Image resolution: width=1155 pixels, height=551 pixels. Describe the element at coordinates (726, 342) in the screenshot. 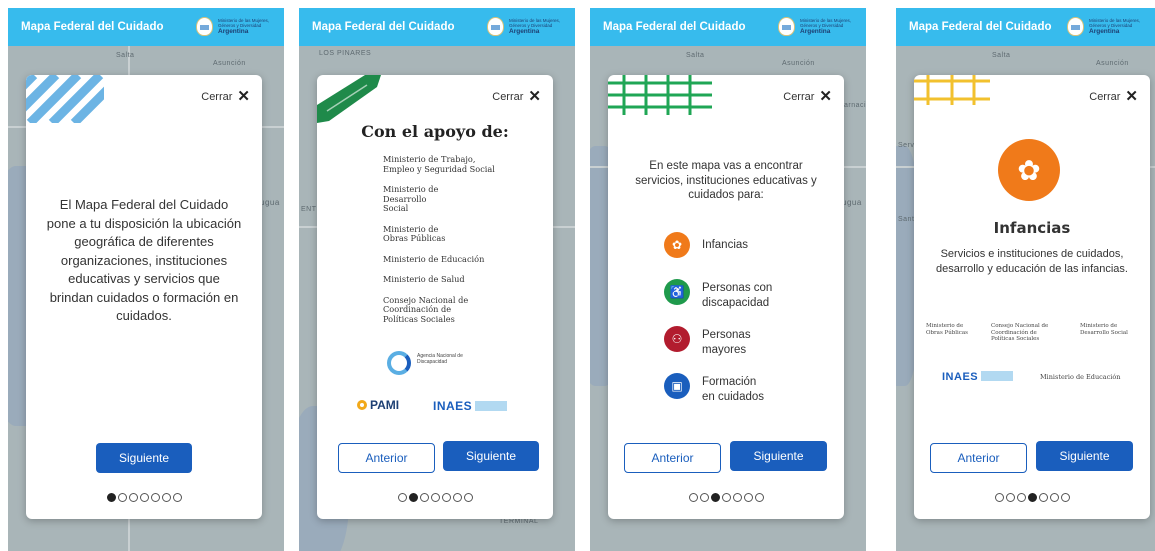

I see `category-label: Personas mayores` at that location.